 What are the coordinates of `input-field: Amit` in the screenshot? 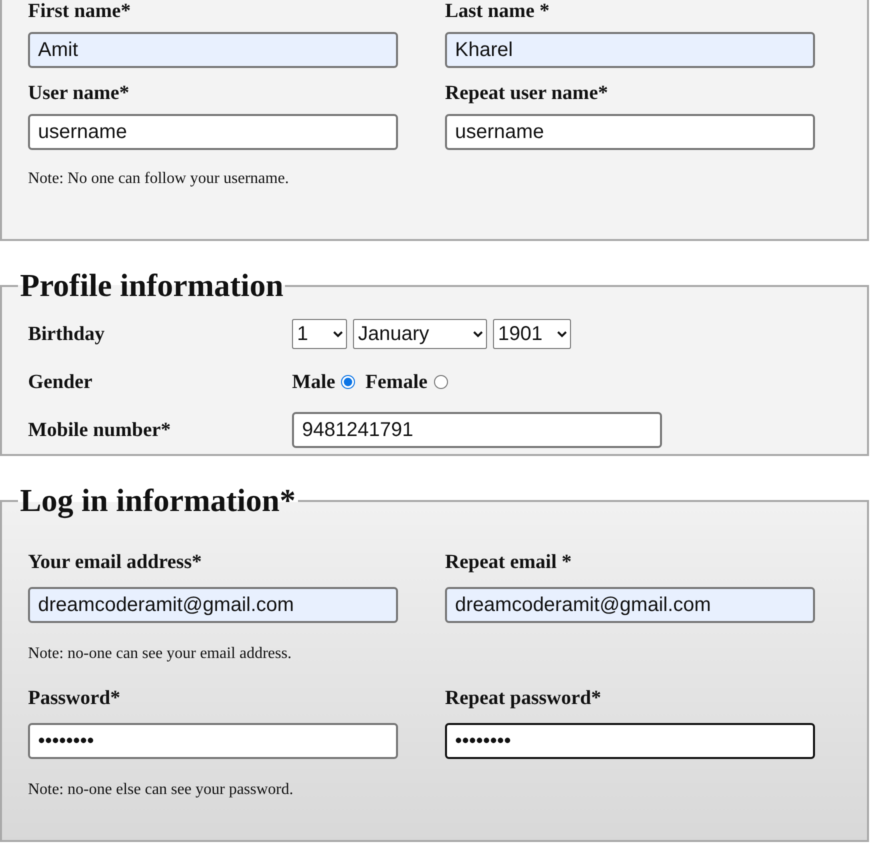 It's located at (213, 50).